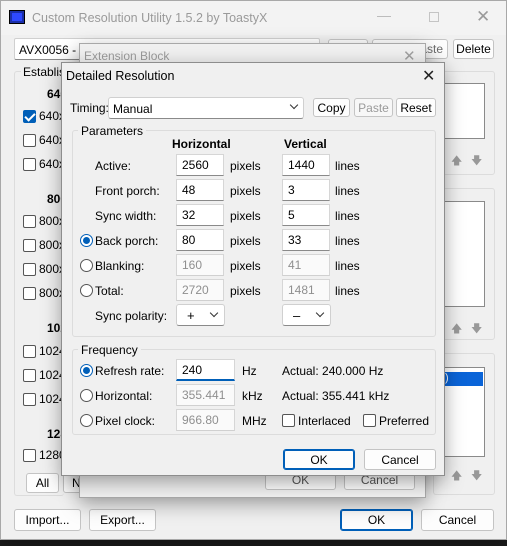 This screenshot has height=546, width=507. Describe the element at coordinates (245, 241) in the screenshot. I see `back-porch-h-unit: pixels` at that location.